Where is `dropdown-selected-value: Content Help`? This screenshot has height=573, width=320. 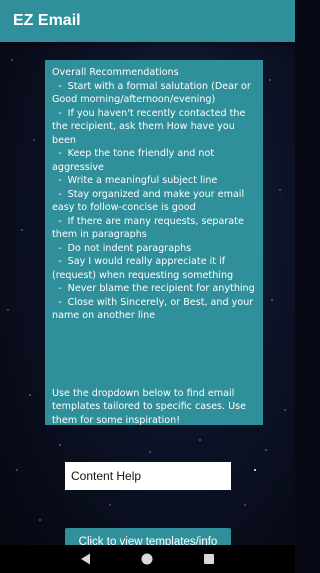
dropdown-selected-value: Content Help is located at coordinates (106, 476).